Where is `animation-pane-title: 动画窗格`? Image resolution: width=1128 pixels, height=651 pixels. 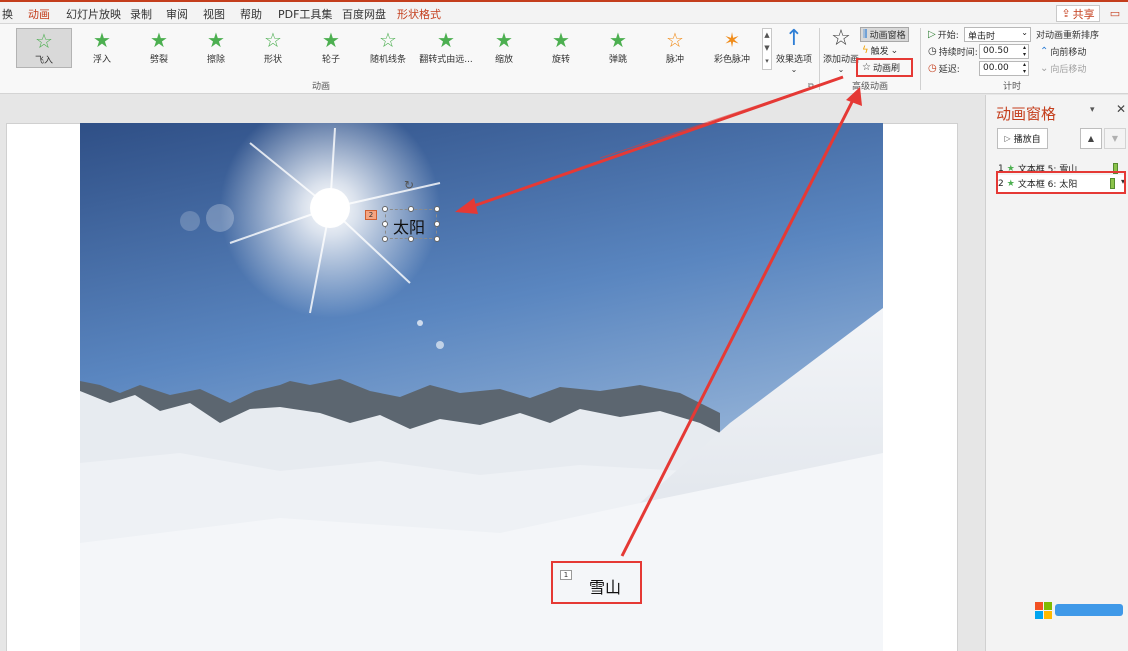 animation-pane-title: 动画窗格 is located at coordinates (1026, 114).